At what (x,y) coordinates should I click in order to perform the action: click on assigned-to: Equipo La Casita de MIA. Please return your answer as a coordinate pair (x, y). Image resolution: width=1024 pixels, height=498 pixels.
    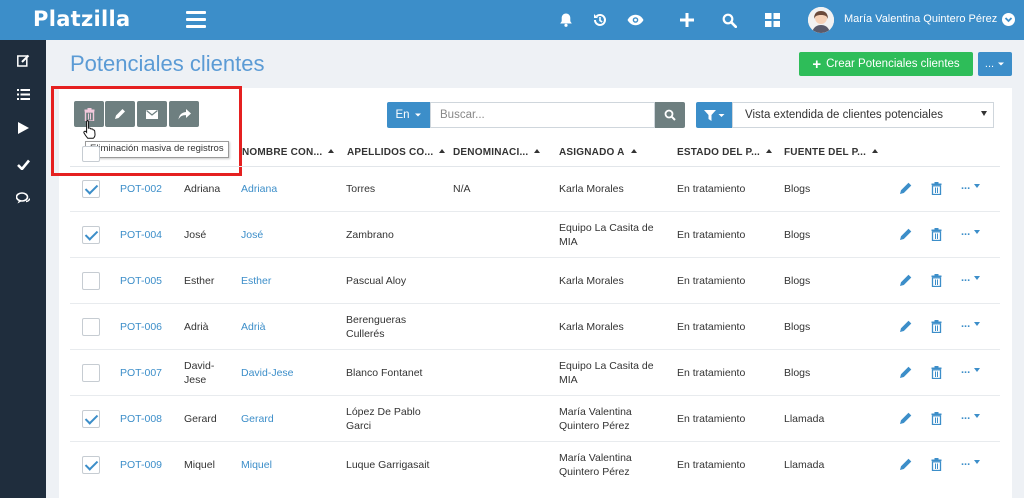
    Looking at the image, I should click on (606, 235).